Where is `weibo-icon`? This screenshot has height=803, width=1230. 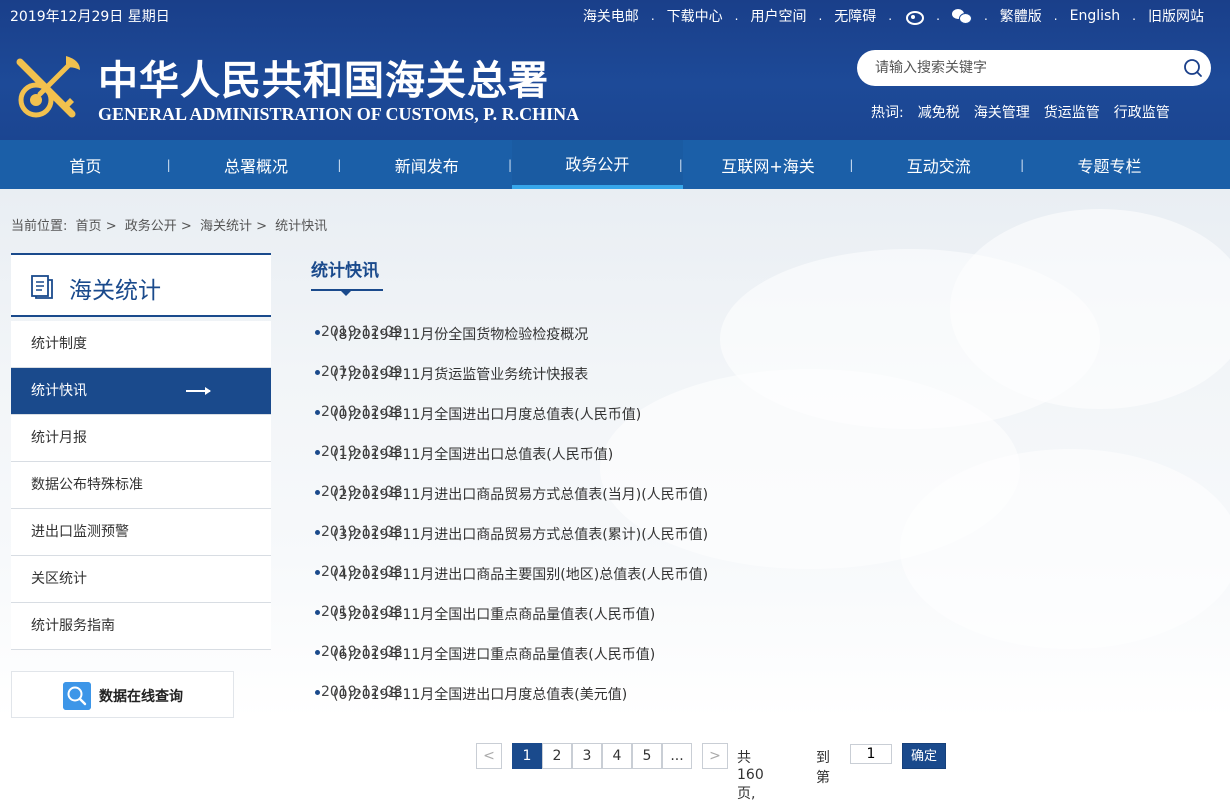 weibo-icon is located at coordinates (914, 16).